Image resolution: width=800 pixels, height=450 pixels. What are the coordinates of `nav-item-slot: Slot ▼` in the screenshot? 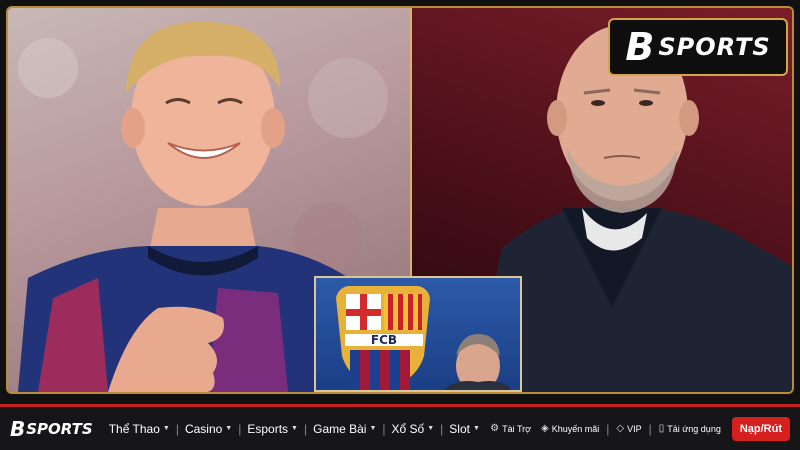 It's located at (464, 429).